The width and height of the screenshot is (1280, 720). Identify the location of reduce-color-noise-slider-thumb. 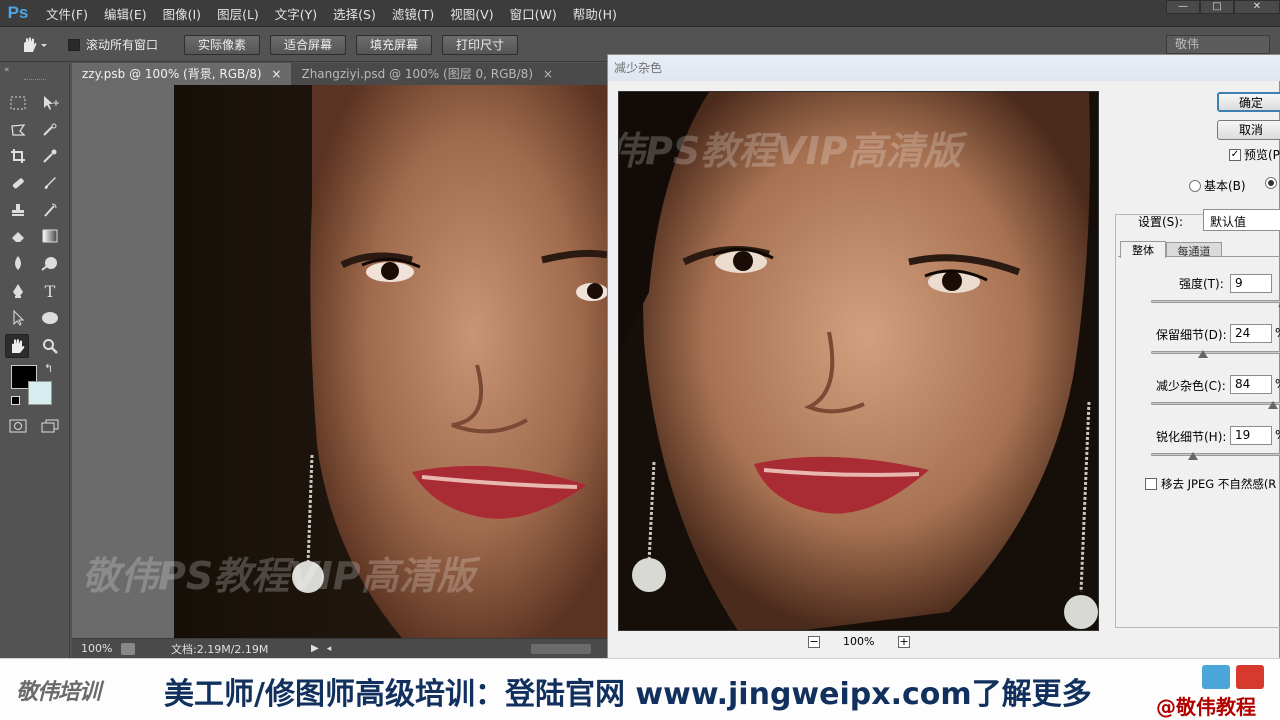
(1273, 405).